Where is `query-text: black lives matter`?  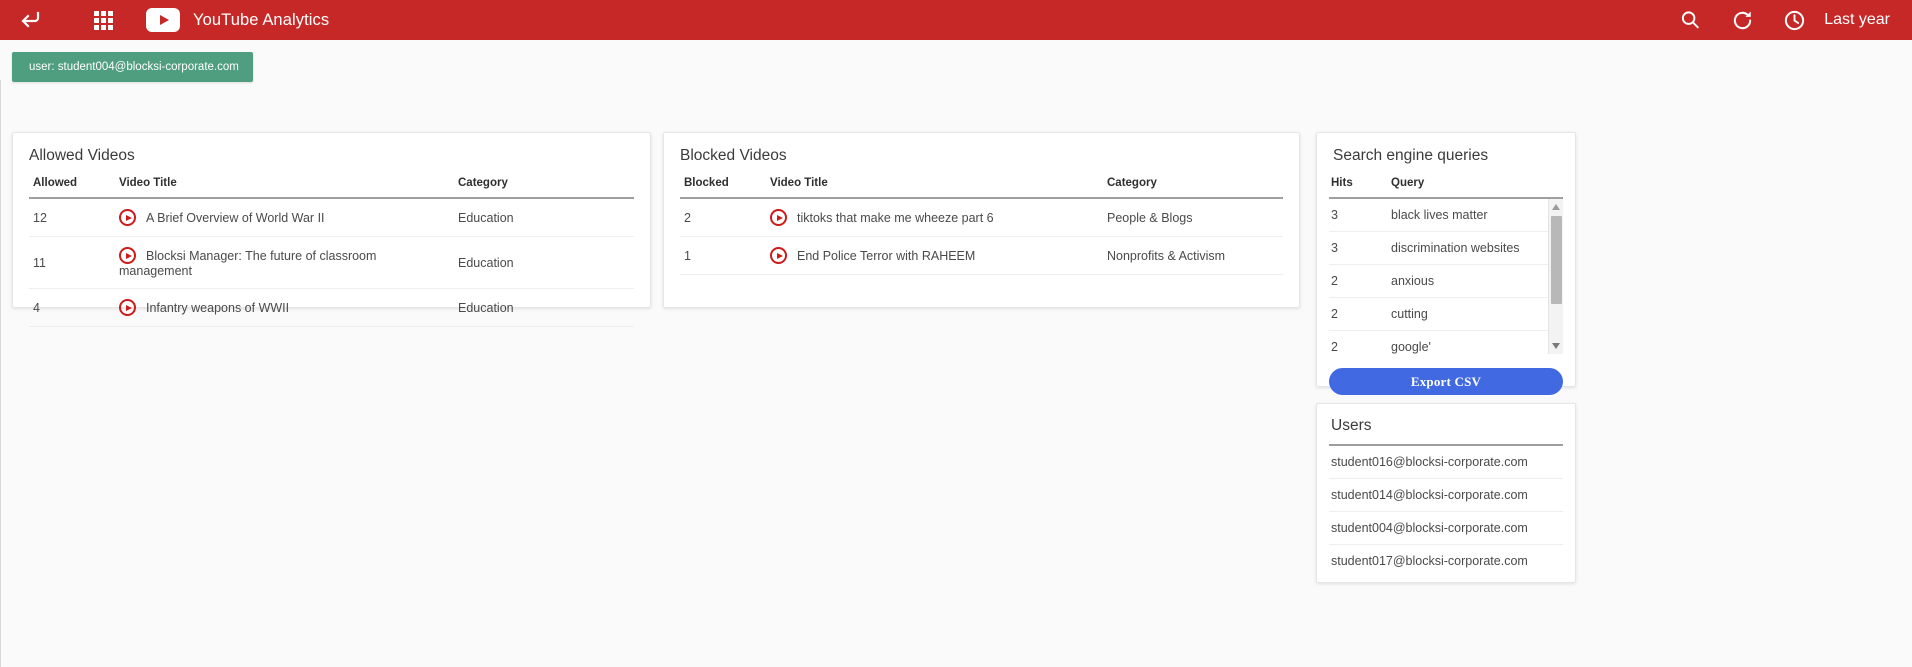
query-text: black lives matter is located at coordinates (1476, 215).